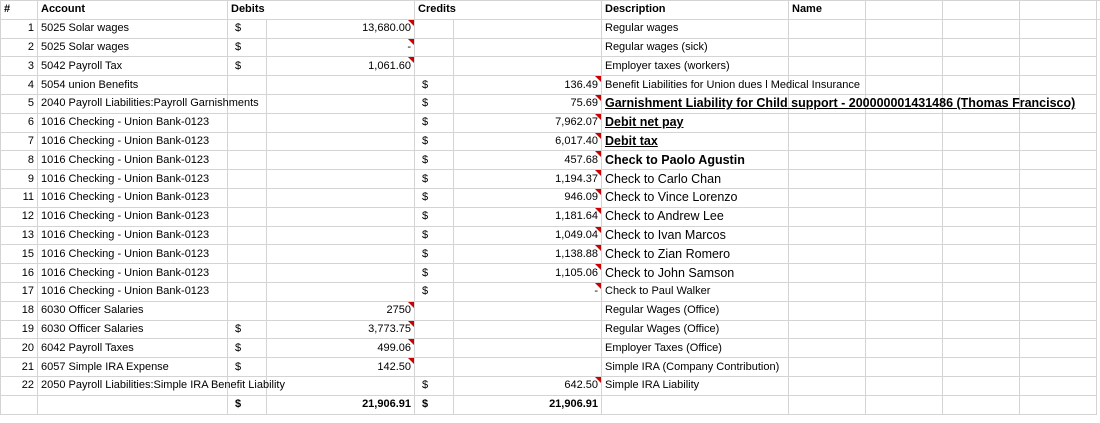 Image resolution: width=1100 pixels, height=423 pixels. I want to click on row-index-cell: 3, so click(19, 66).